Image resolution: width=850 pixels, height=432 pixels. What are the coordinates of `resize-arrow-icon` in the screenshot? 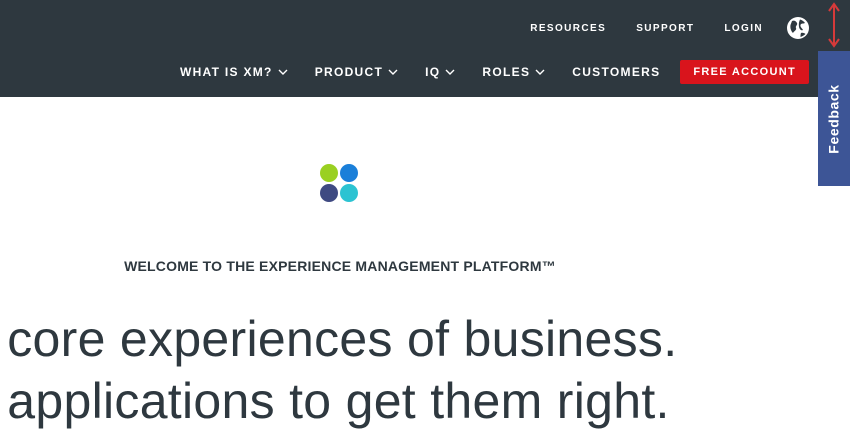 It's located at (834, 25).